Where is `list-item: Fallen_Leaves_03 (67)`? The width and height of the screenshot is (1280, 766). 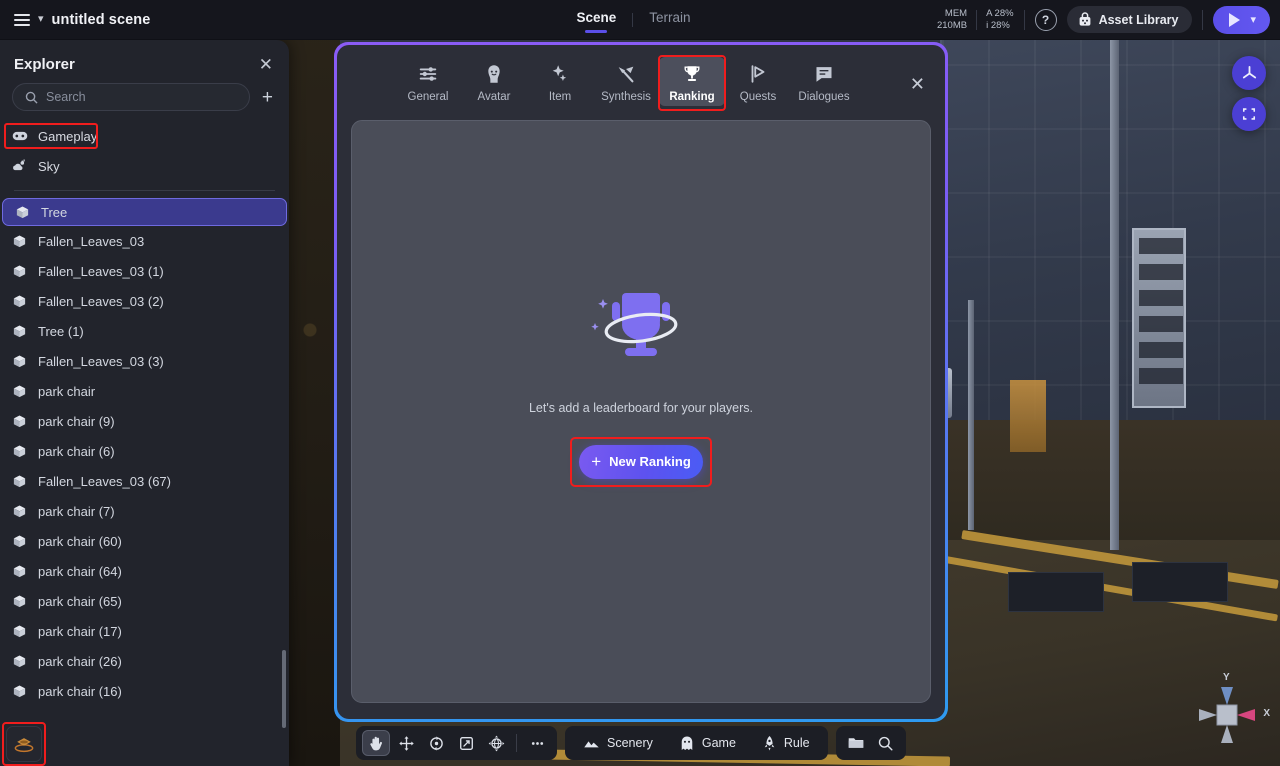
list-item: Fallen_Leaves_03 (67) is located at coordinates (144, 481).